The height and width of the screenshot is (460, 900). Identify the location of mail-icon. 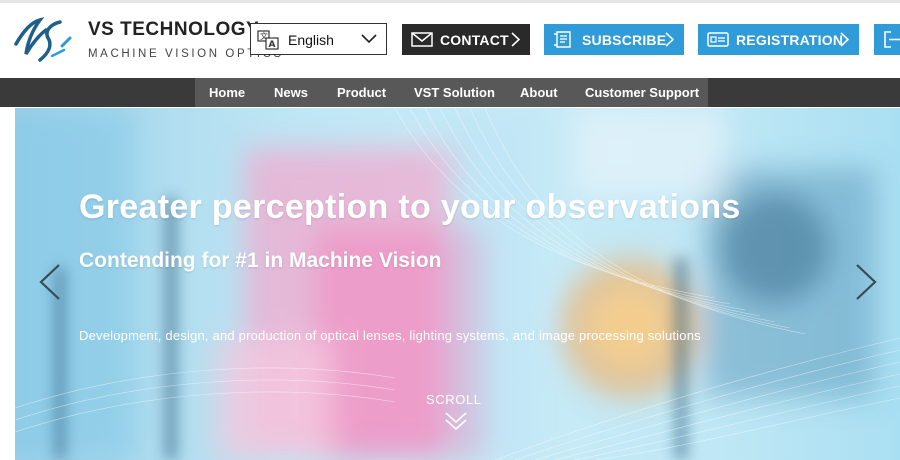
(422, 39).